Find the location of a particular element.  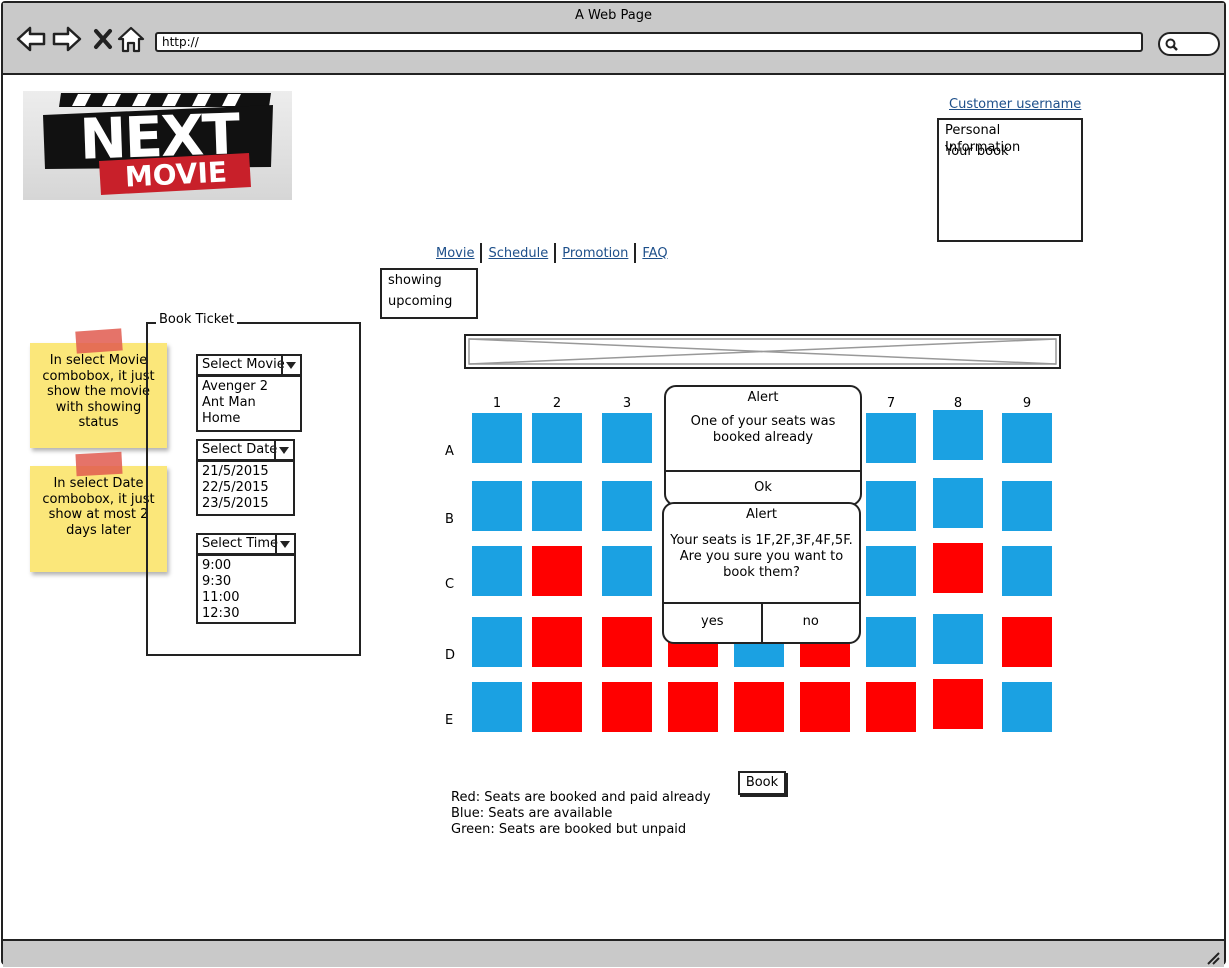

seat-column-label: 7 is located at coordinates (891, 403).